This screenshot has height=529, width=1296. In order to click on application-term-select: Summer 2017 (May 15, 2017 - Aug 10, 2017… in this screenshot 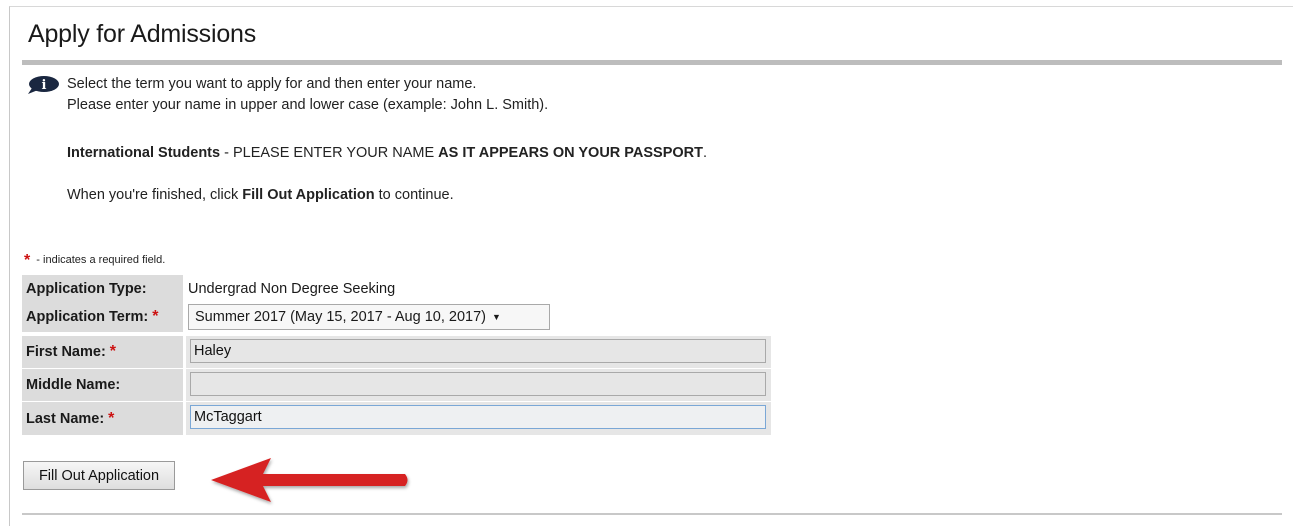, I will do `click(369, 317)`.